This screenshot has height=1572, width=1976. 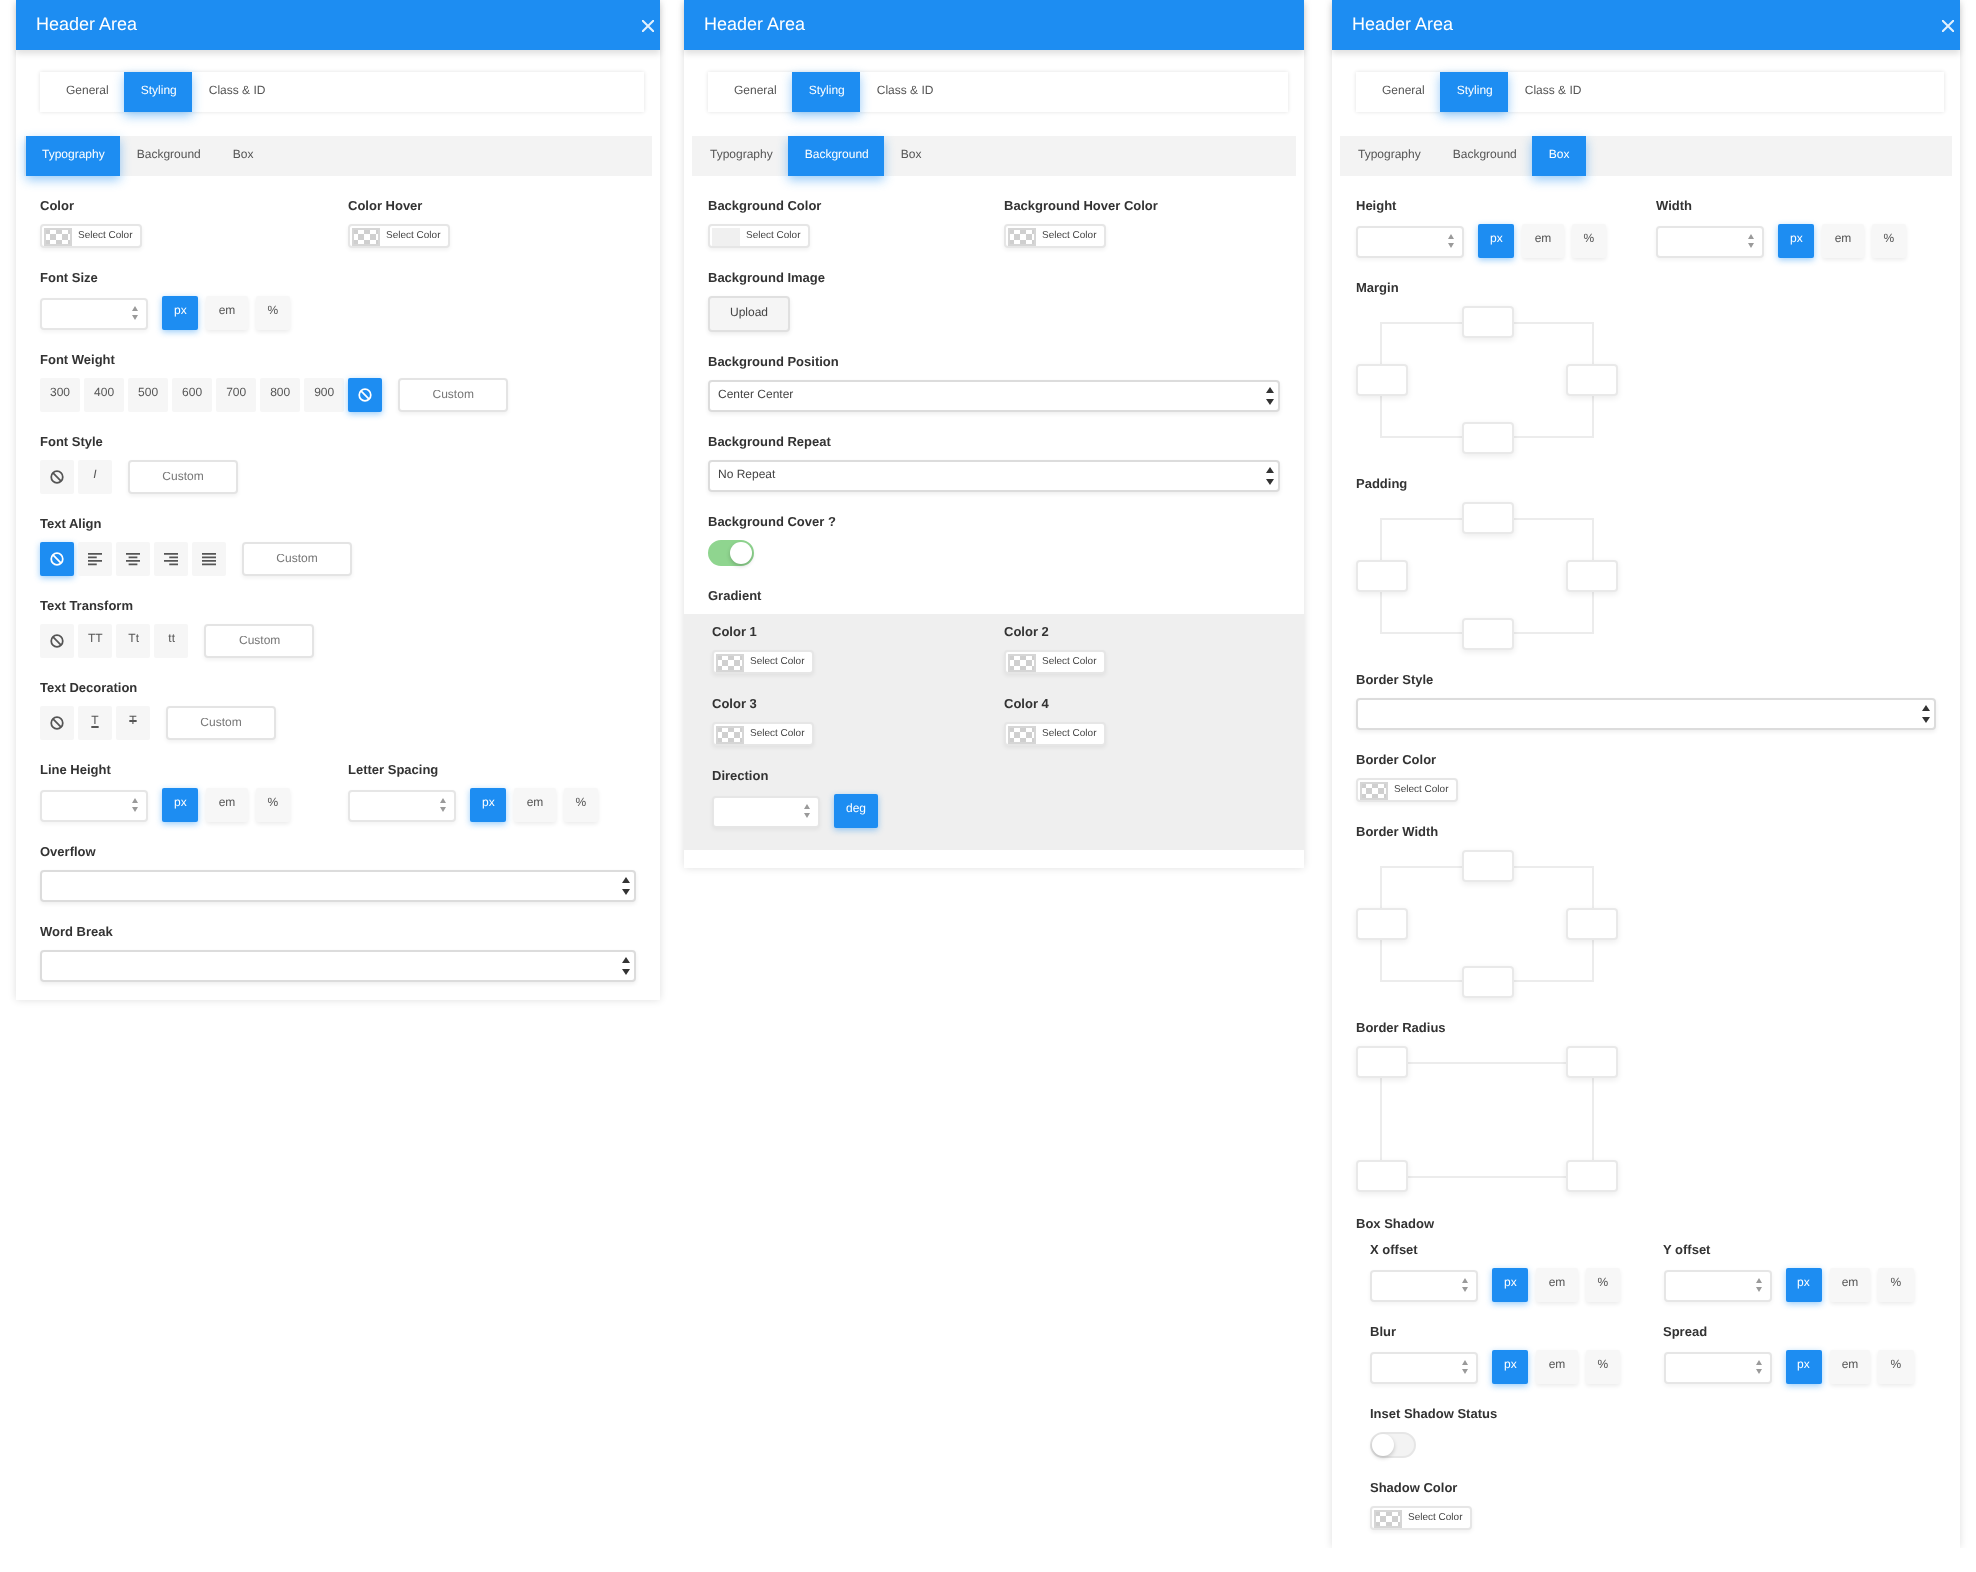 I want to click on align-justify-icon, so click(x=209, y=559).